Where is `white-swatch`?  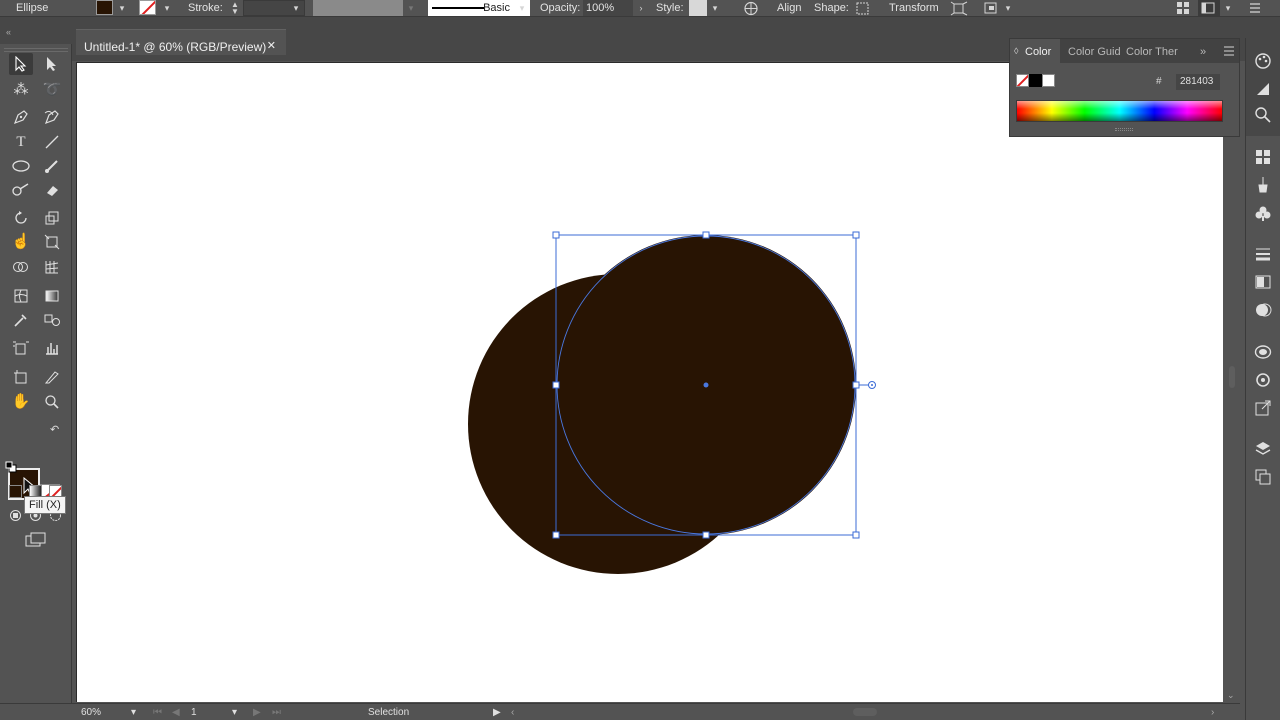 white-swatch is located at coordinates (1048, 80).